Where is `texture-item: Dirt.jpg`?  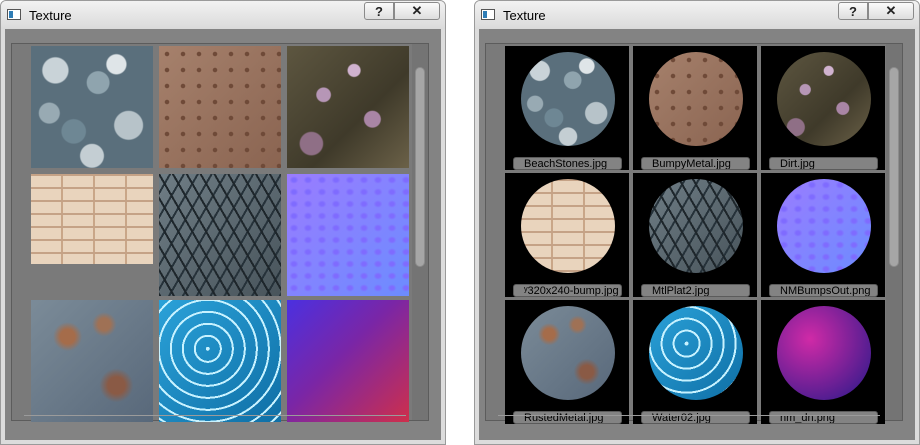 texture-item: Dirt.jpg is located at coordinates (823, 108).